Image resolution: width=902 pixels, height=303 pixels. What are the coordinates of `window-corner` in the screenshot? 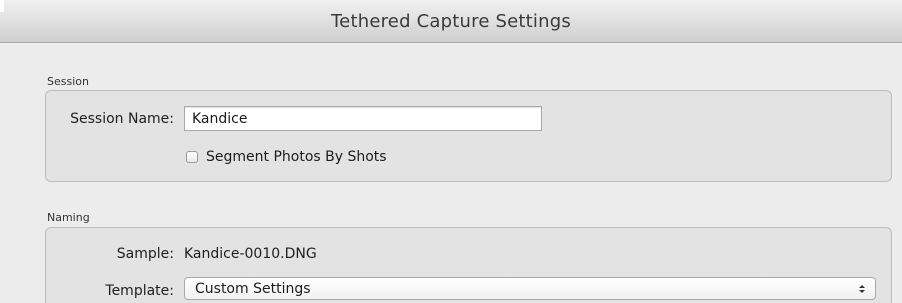 It's located at (2, 6).